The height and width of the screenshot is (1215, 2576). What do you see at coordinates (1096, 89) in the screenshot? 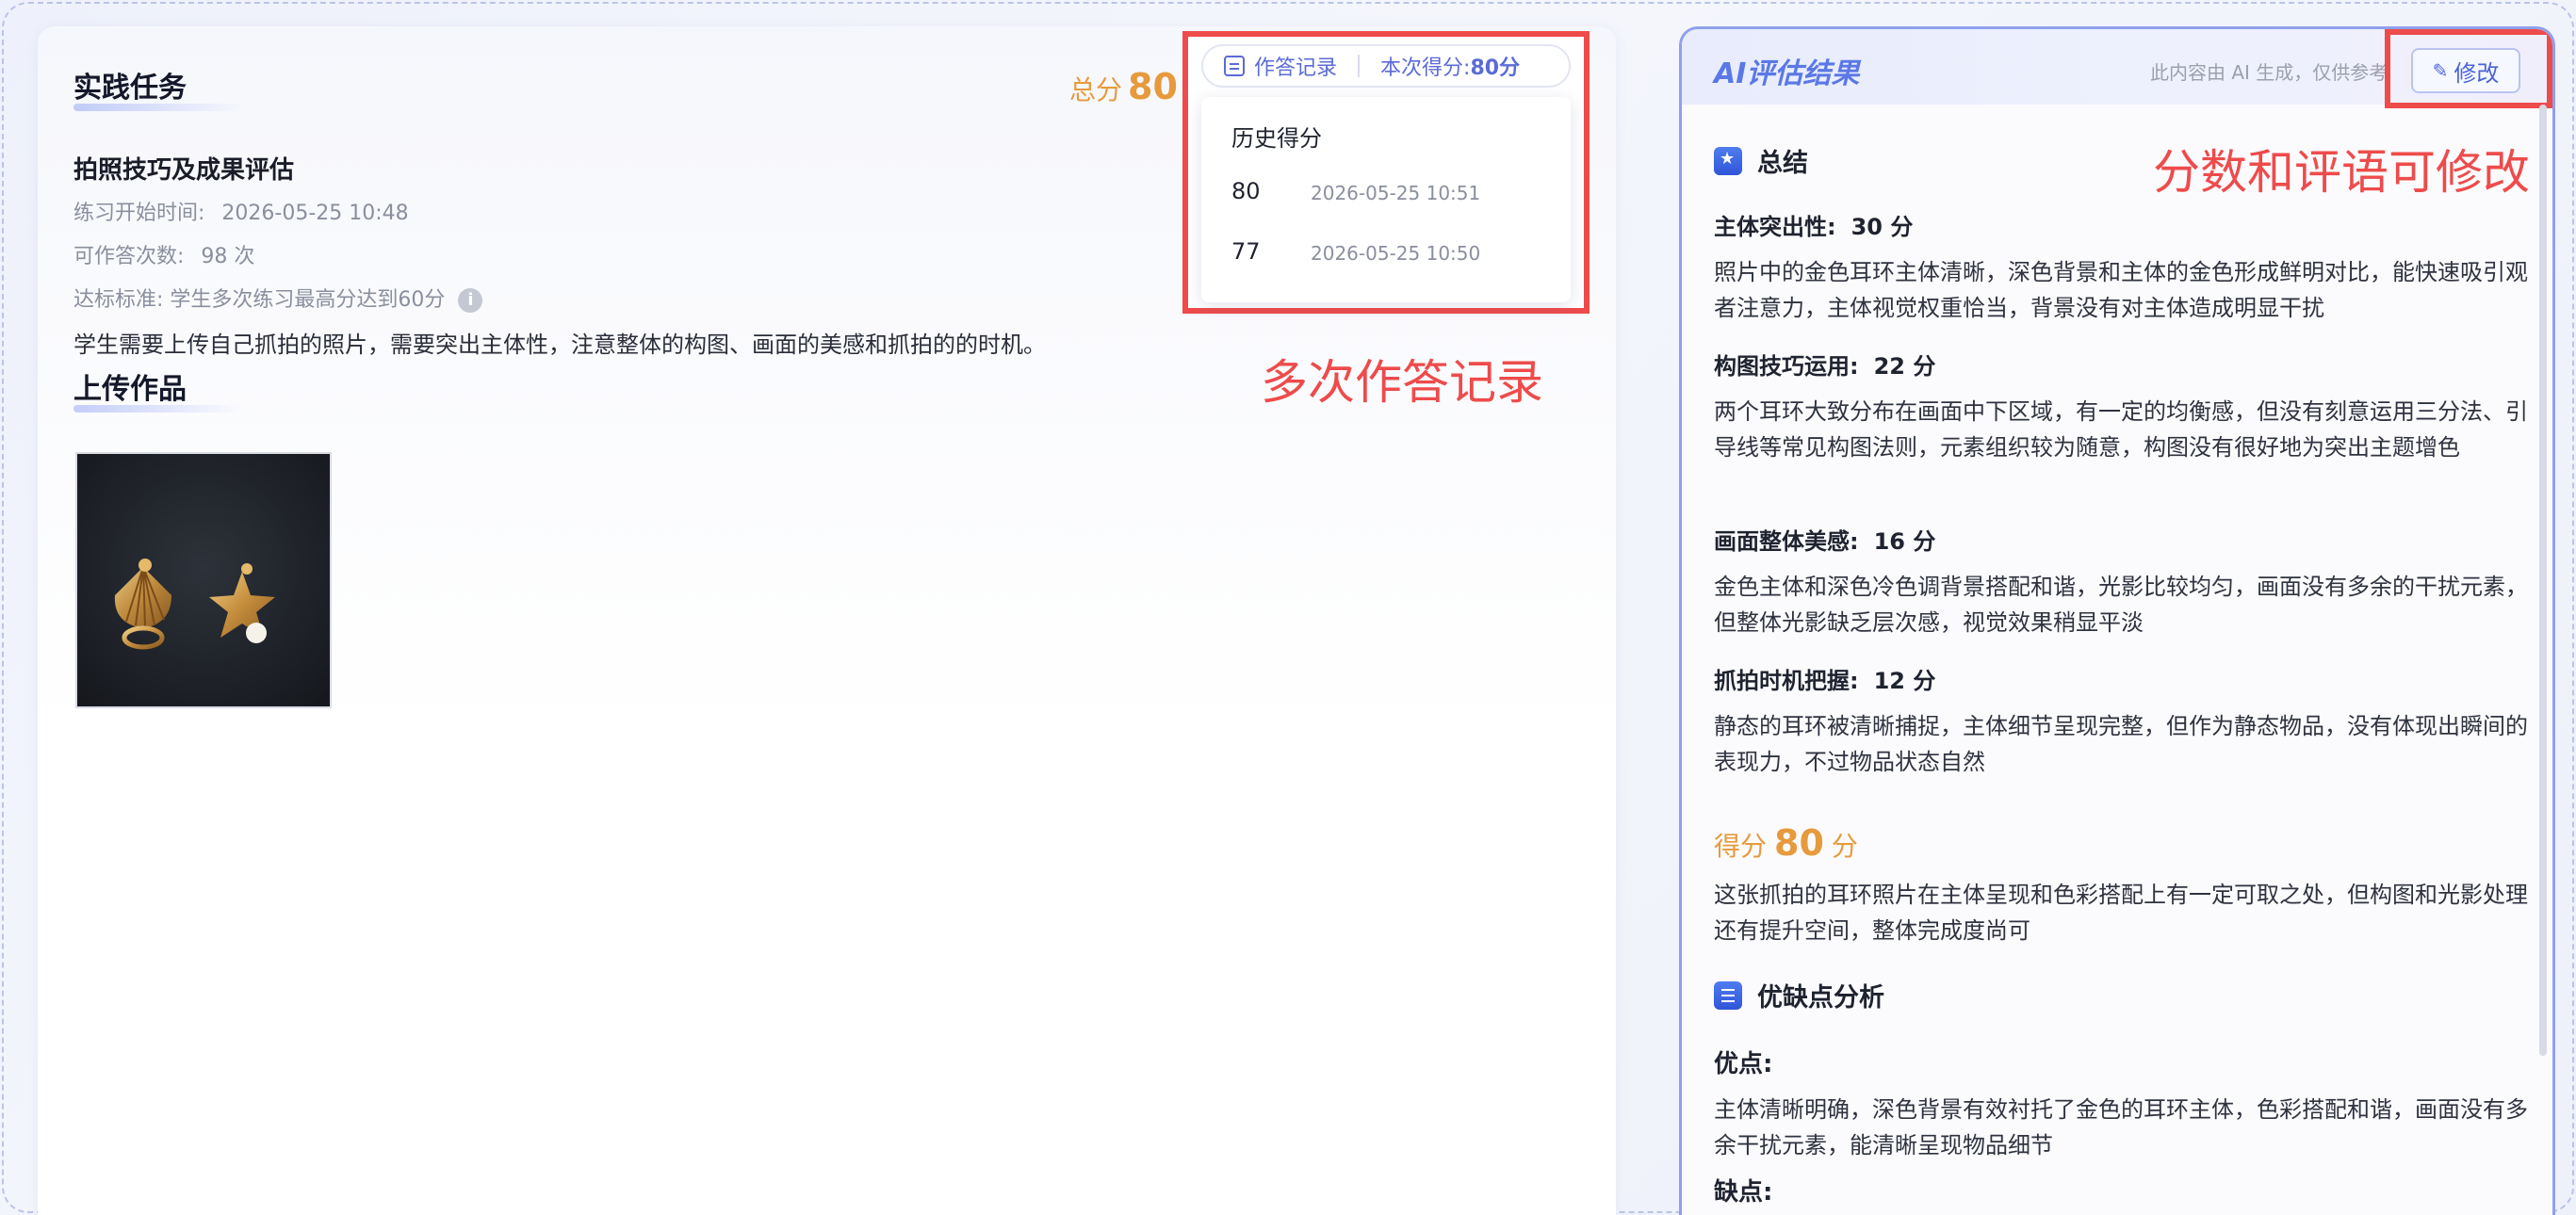
I see `total-score-prefix: 总分` at bounding box center [1096, 89].